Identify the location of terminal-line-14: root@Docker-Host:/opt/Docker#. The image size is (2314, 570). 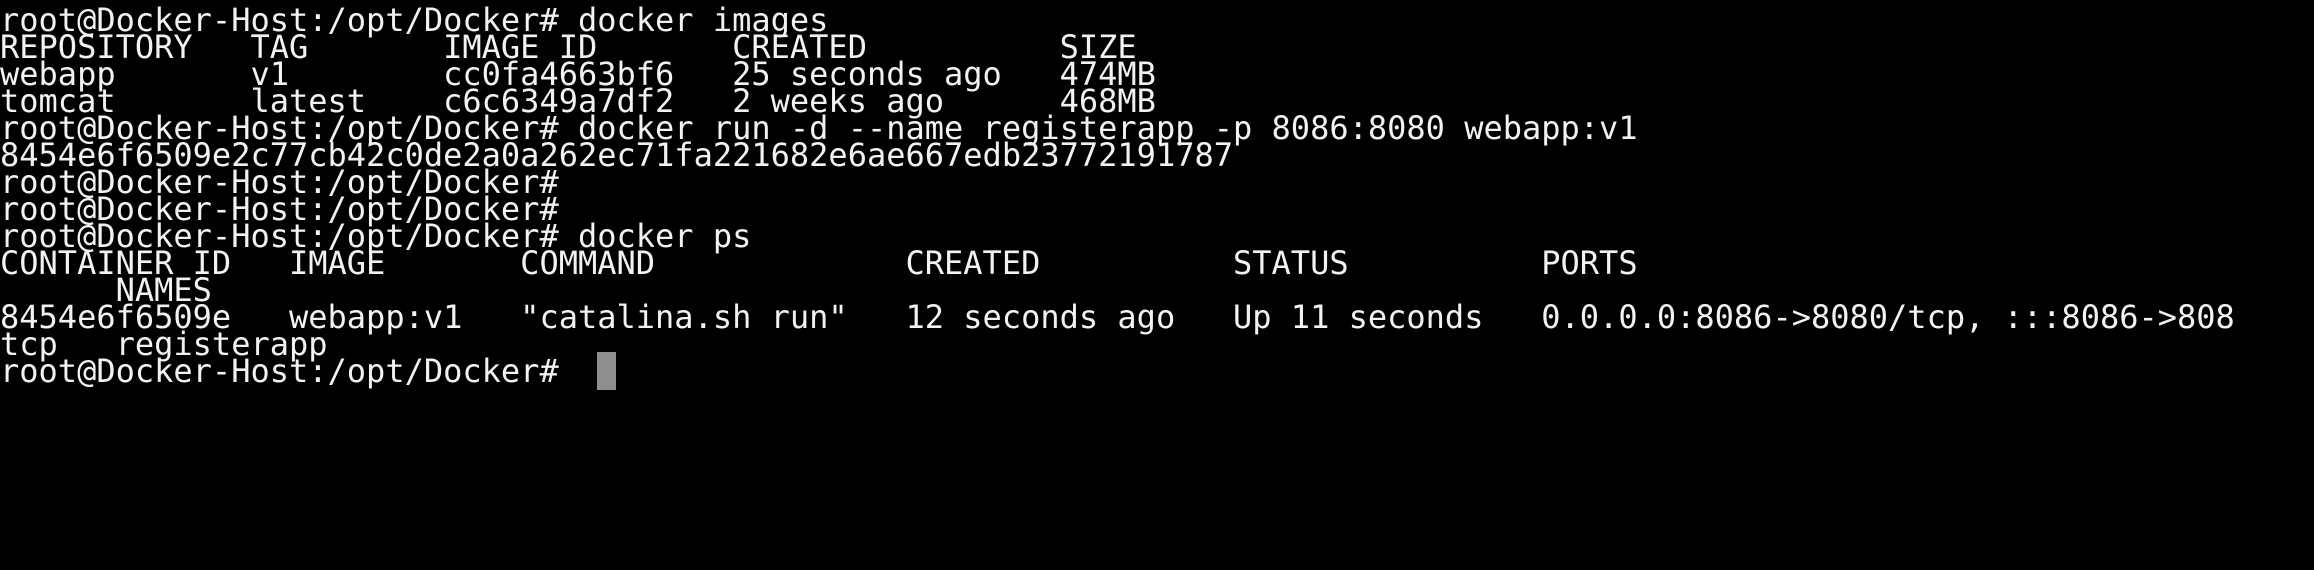
(289, 371).